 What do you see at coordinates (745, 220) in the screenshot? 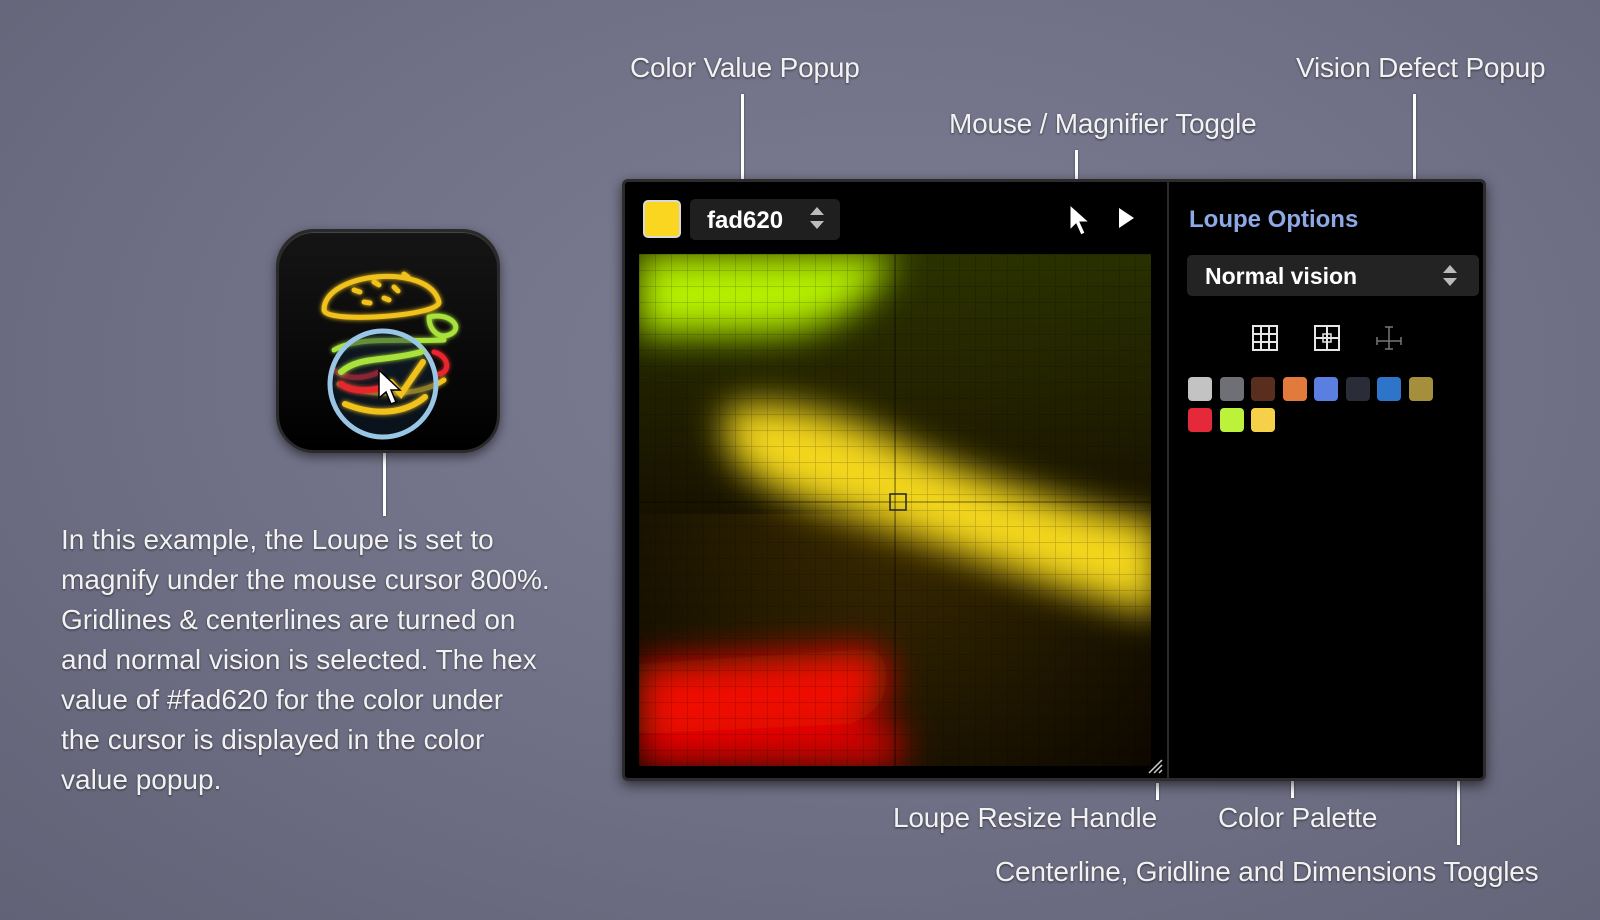
I see `hex-value-label: fad620` at bounding box center [745, 220].